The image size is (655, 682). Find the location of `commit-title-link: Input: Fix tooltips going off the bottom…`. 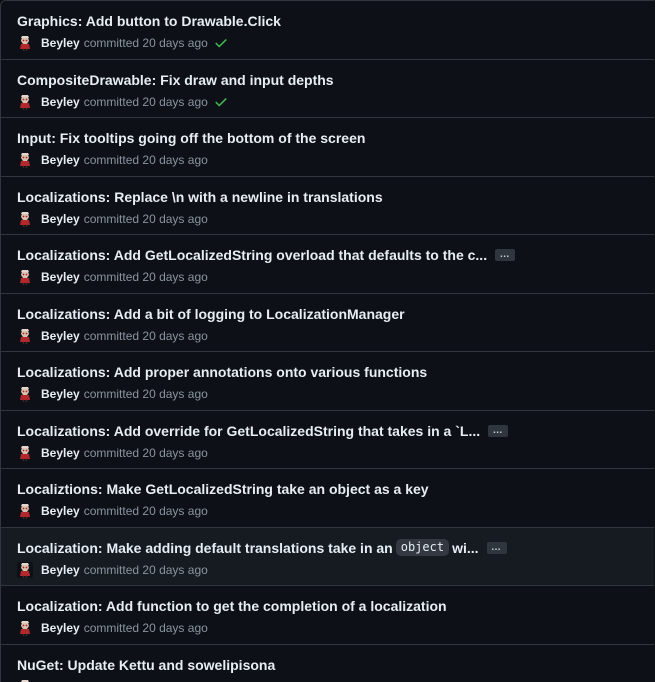

commit-title-link: Input: Fix tooltips going off the bottom… is located at coordinates (191, 138).